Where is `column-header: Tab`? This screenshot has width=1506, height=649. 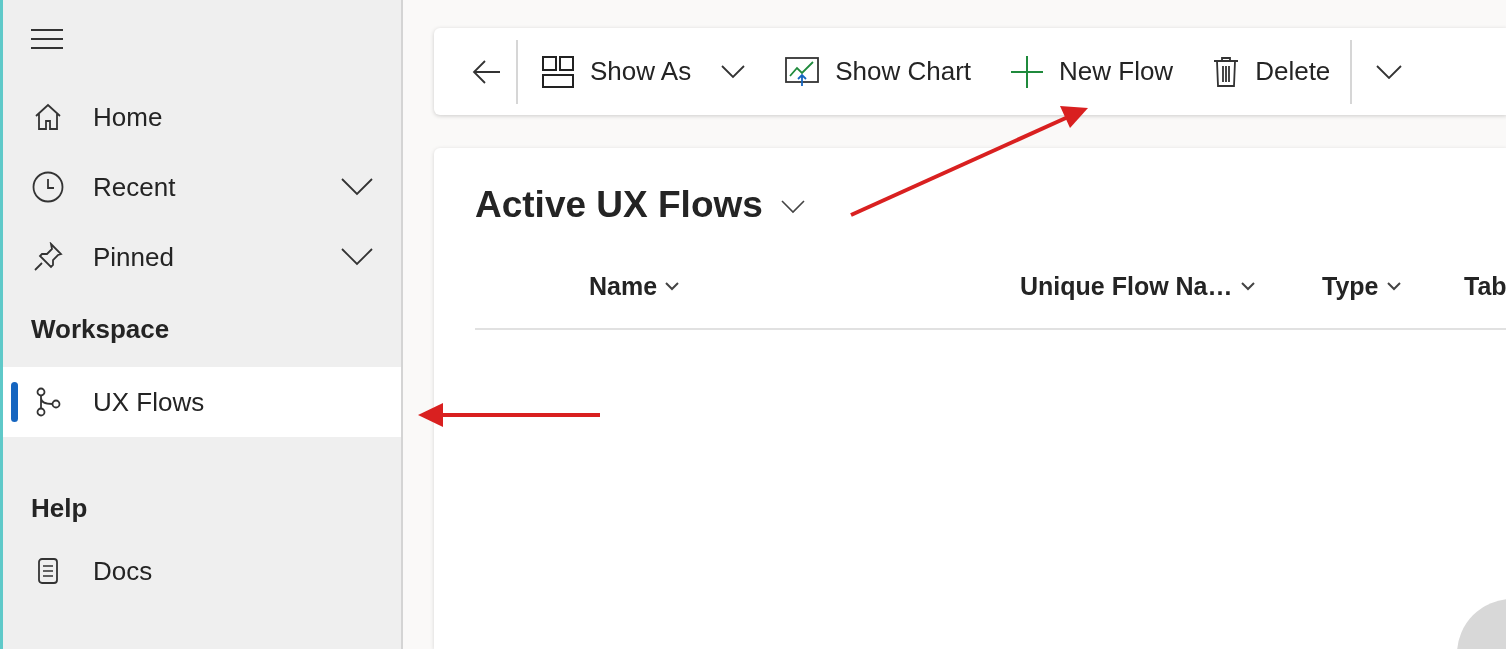
column-header: Tab is located at coordinates (1485, 285).